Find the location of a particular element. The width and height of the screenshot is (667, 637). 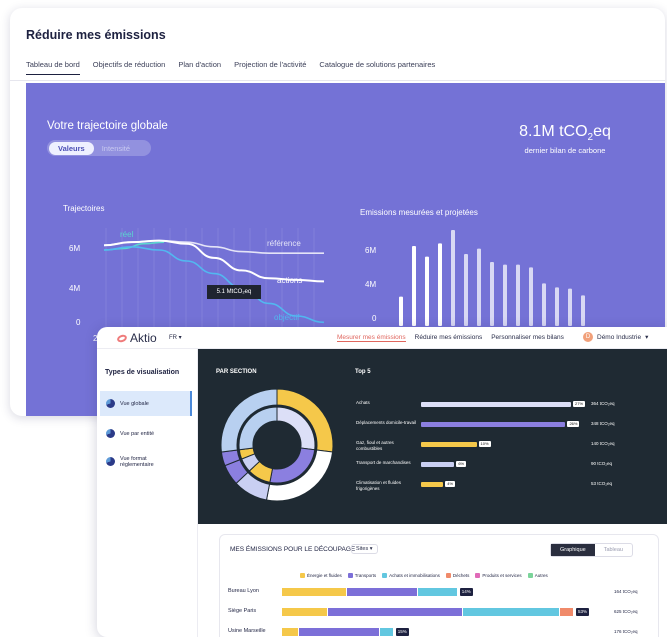

language-select: FR ▾ is located at coordinates (175, 337).